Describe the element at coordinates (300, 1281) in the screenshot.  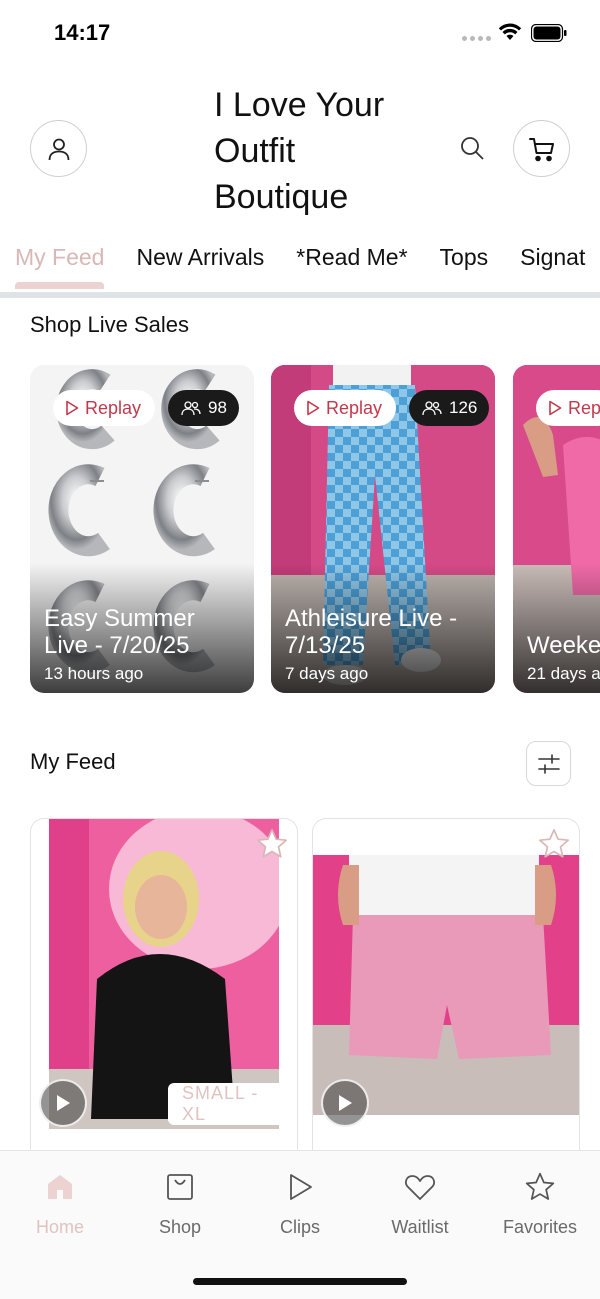
I see `home-indicator` at that location.